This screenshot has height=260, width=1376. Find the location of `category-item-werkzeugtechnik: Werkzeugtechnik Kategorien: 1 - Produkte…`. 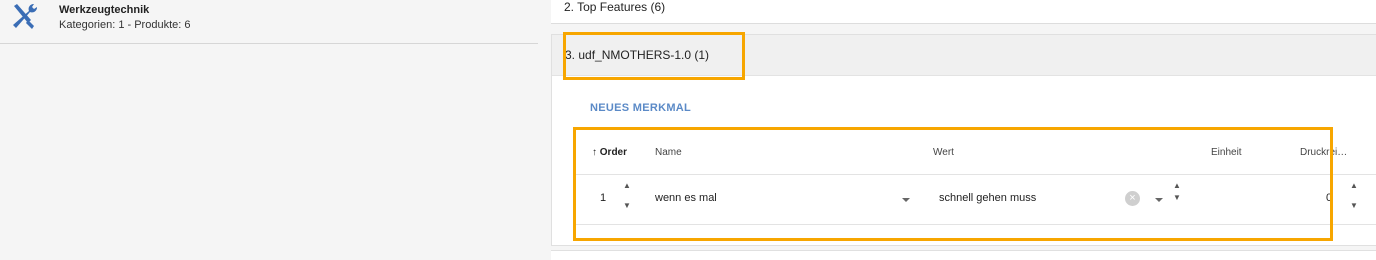

category-item-werkzeugtechnik: Werkzeugtechnik Kategorien: 1 - Produkte… is located at coordinates (269, 22).